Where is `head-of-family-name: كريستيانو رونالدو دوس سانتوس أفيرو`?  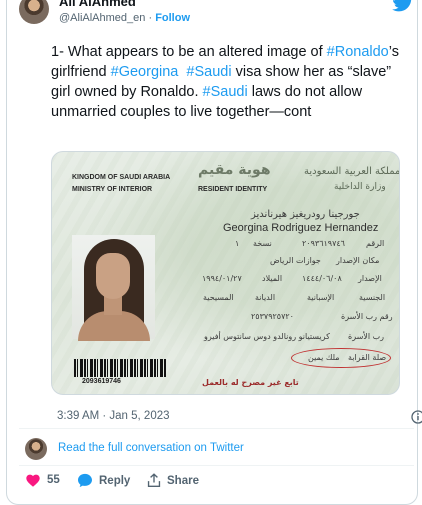 head-of-family-name: كريستيانو رونالدو دوس سانتوس أفيرو is located at coordinates (267, 336).